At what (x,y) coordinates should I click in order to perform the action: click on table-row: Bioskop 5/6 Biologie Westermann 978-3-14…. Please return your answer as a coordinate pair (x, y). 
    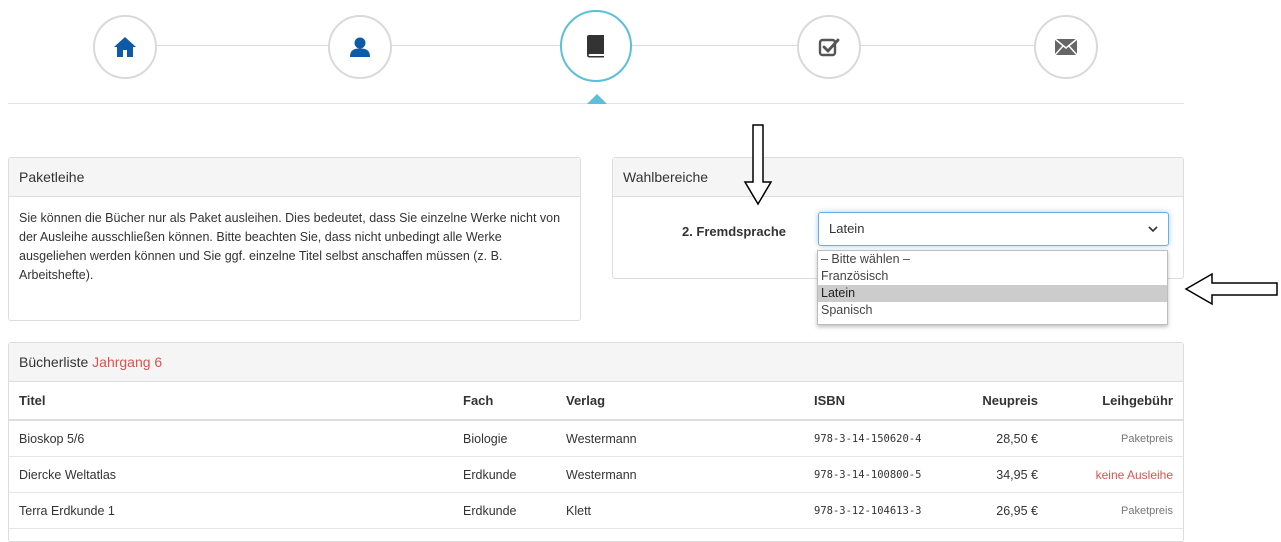
    Looking at the image, I should click on (596, 438).